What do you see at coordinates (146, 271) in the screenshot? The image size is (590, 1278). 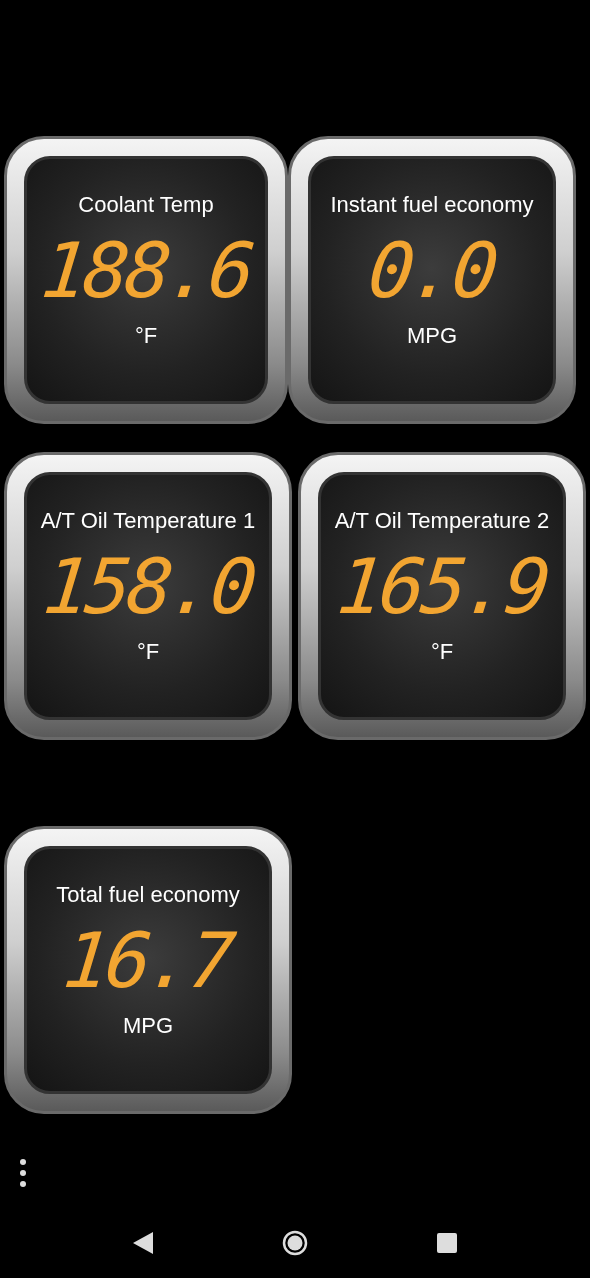 I see `gauge-value: 188.6` at bounding box center [146, 271].